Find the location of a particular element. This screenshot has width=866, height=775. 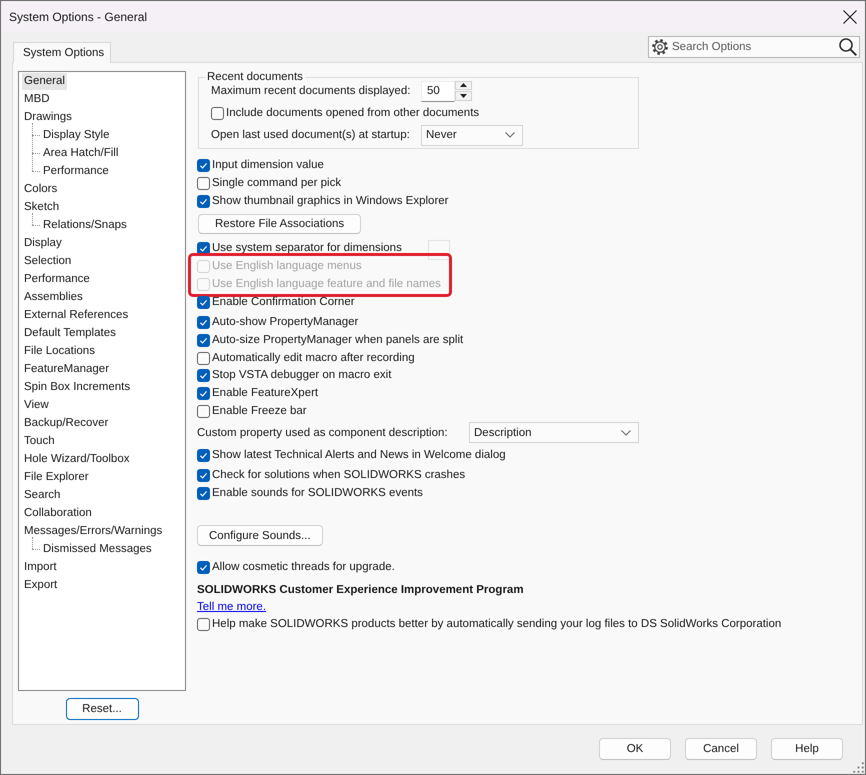

tree-item: Touch is located at coordinates (39, 441).